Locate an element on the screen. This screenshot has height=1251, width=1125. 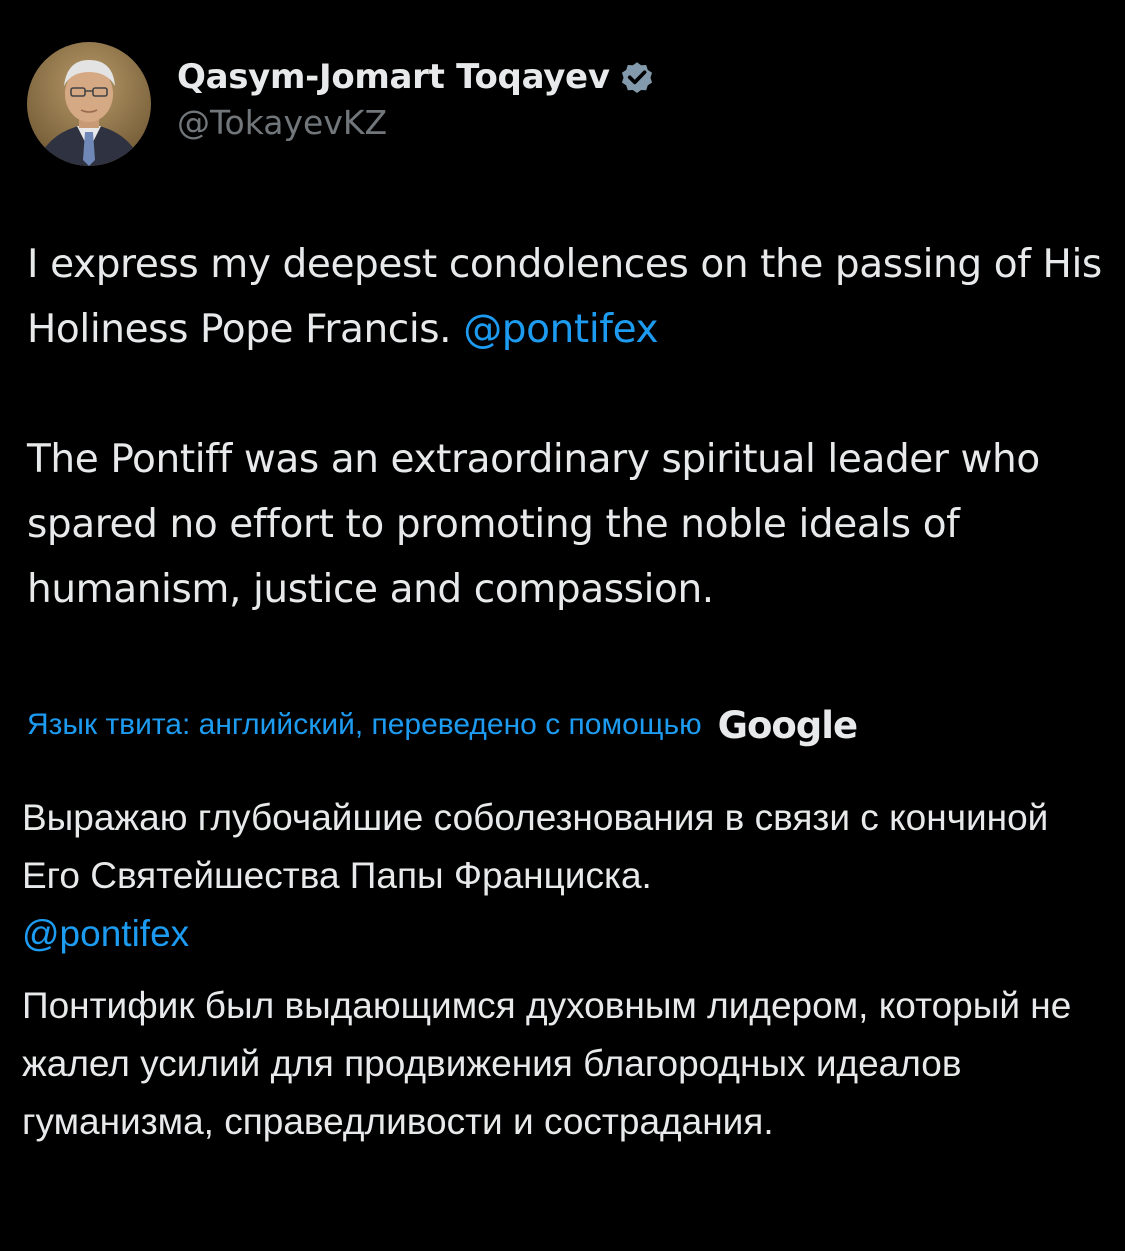
avatar-photo is located at coordinates (89, 104).